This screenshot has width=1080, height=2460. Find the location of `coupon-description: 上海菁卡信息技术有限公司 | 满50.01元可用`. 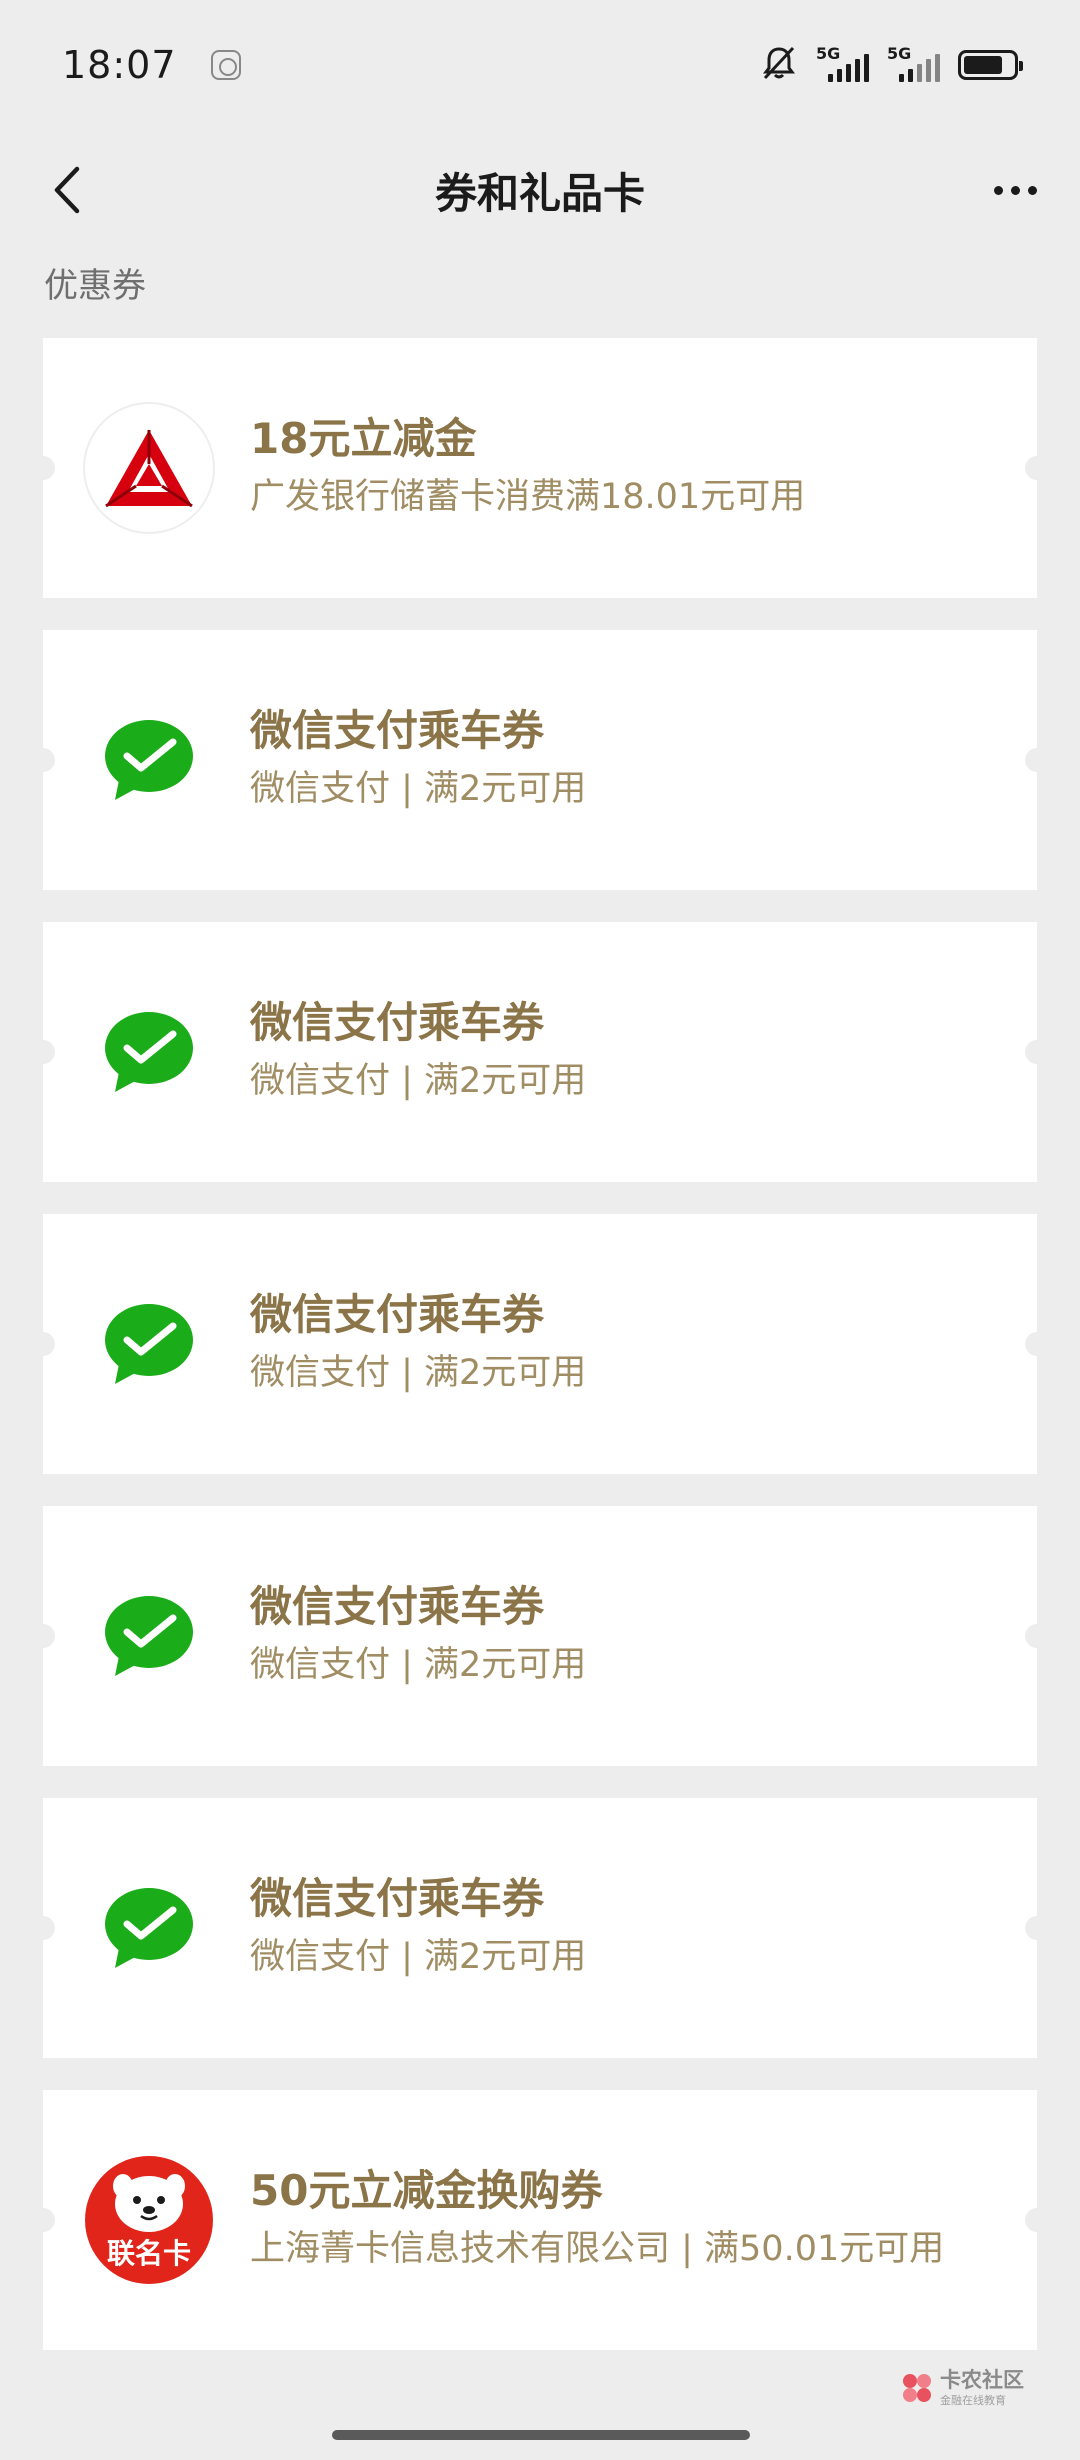

coupon-description: 上海菁卡信息技术有限公司 | 满50.01元可用 is located at coordinates (597, 2249).